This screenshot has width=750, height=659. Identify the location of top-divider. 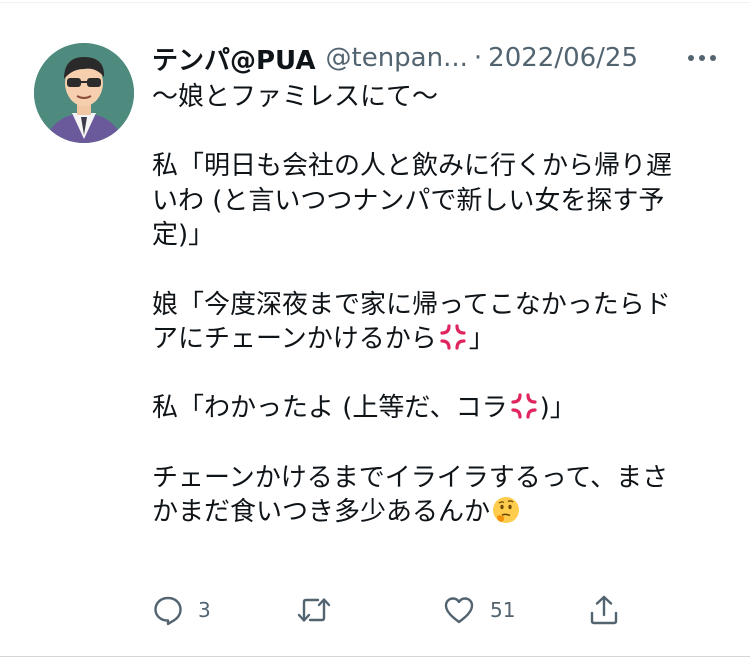
(375, 2).